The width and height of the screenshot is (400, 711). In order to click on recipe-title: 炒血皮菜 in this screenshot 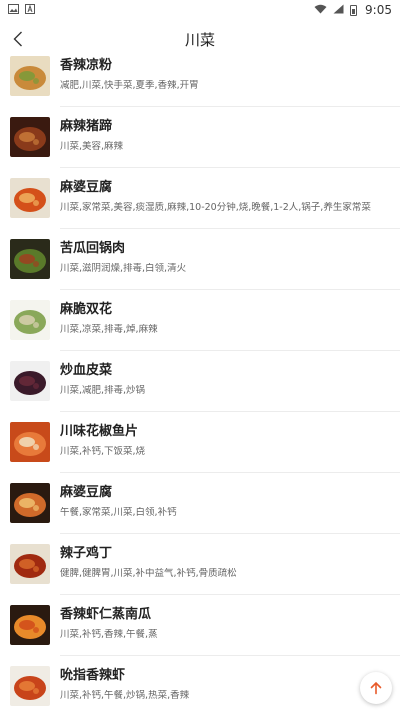, I will do `click(86, 370)`.